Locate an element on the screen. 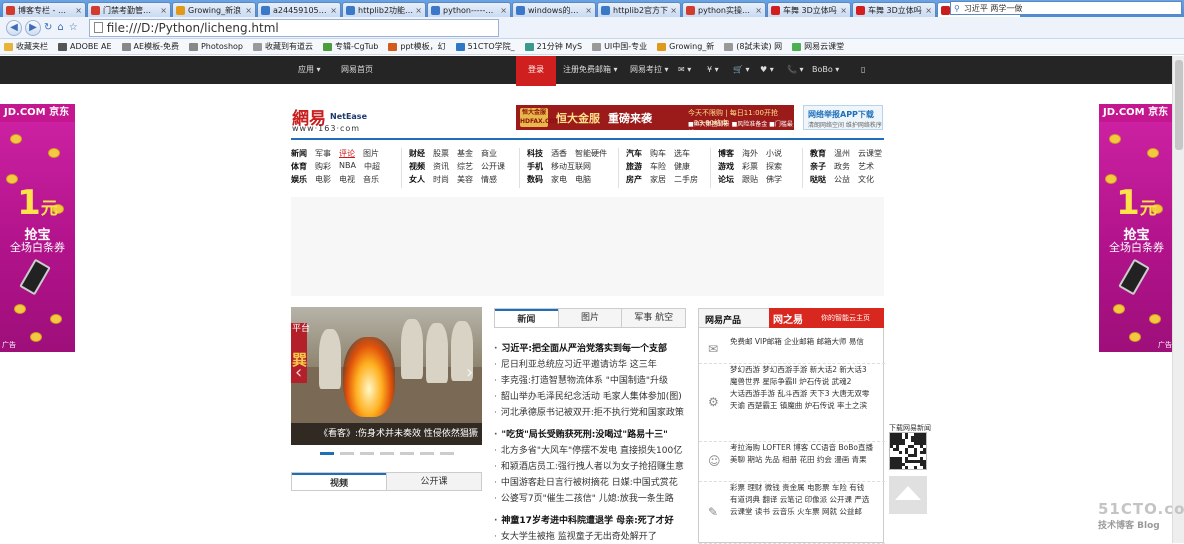 Image resolution: width=1184 pixels, height=544 pixels. login-button: 登录 is located at coordinates (536, 71).